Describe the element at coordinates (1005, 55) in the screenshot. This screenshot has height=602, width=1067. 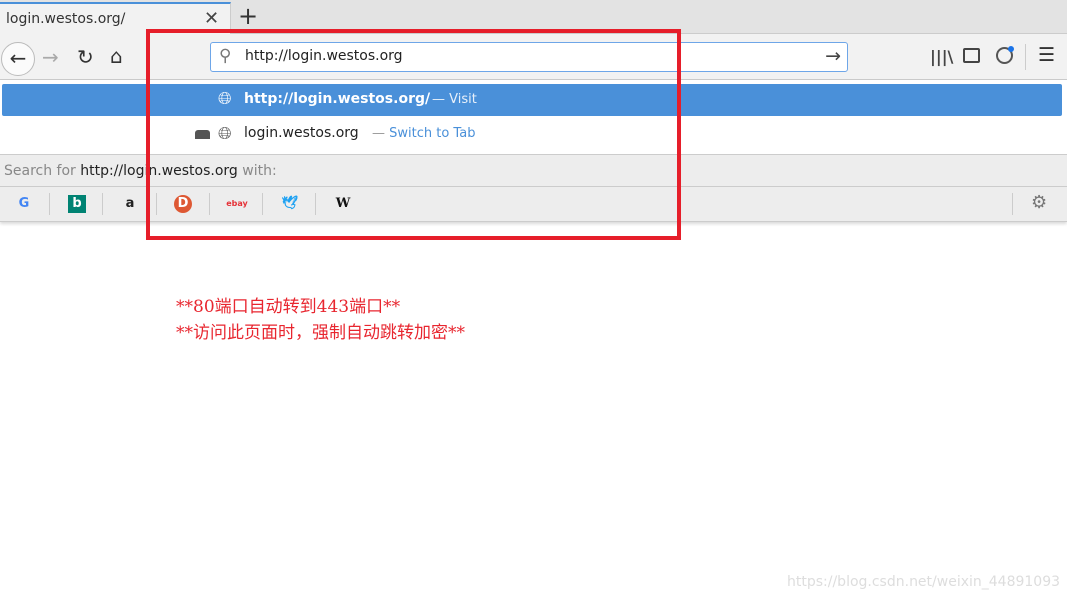
I see `account-icon` at that location.